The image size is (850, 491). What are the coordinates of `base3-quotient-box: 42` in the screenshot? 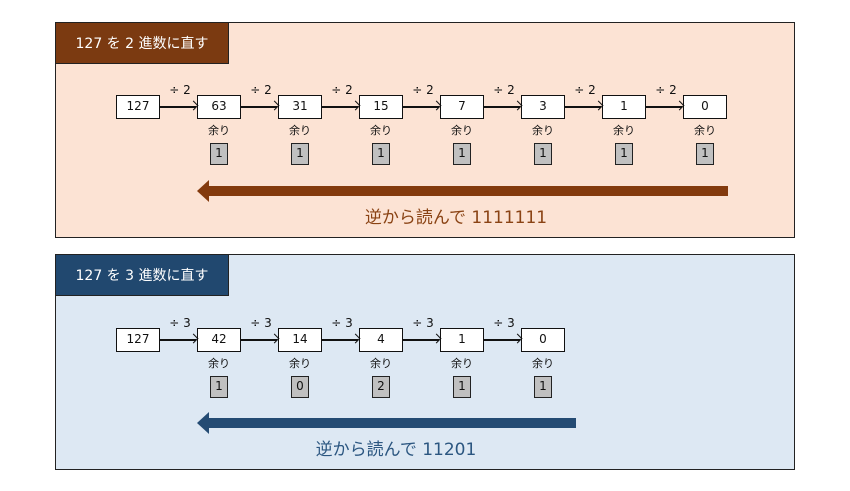 It's located at (219, 340).